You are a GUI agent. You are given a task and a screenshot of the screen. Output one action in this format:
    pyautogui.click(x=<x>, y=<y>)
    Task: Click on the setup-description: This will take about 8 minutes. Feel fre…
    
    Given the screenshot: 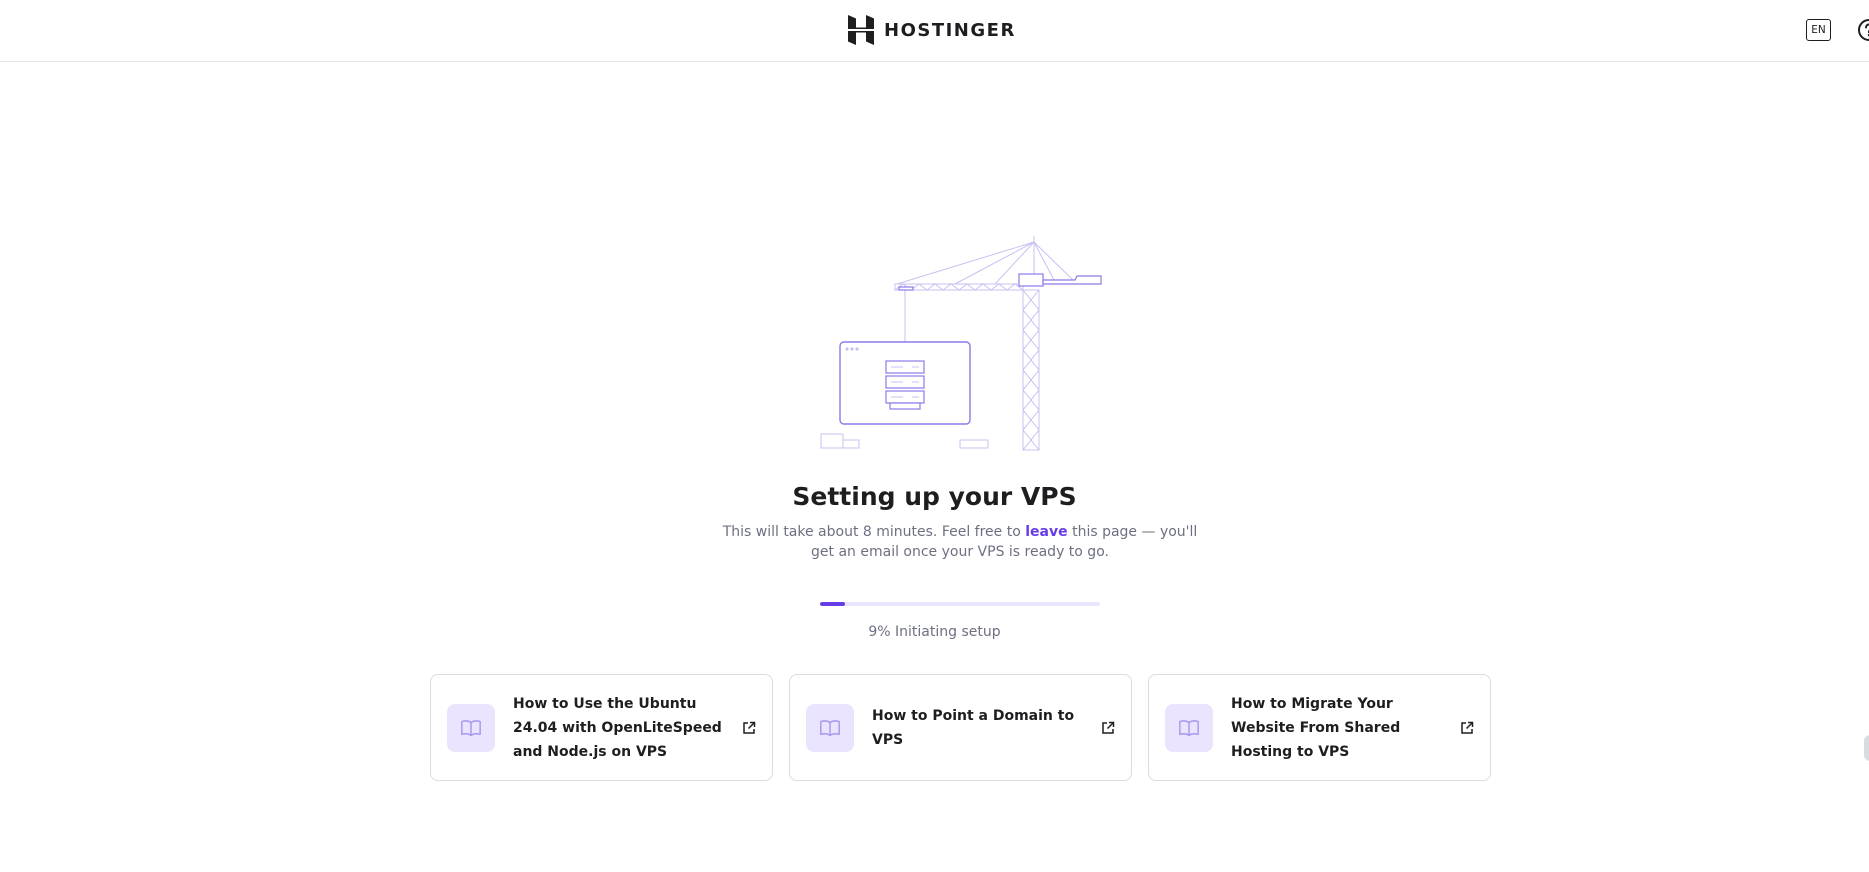 What is the action you would take?
    pyautogui.click(x=960, y=542)
    